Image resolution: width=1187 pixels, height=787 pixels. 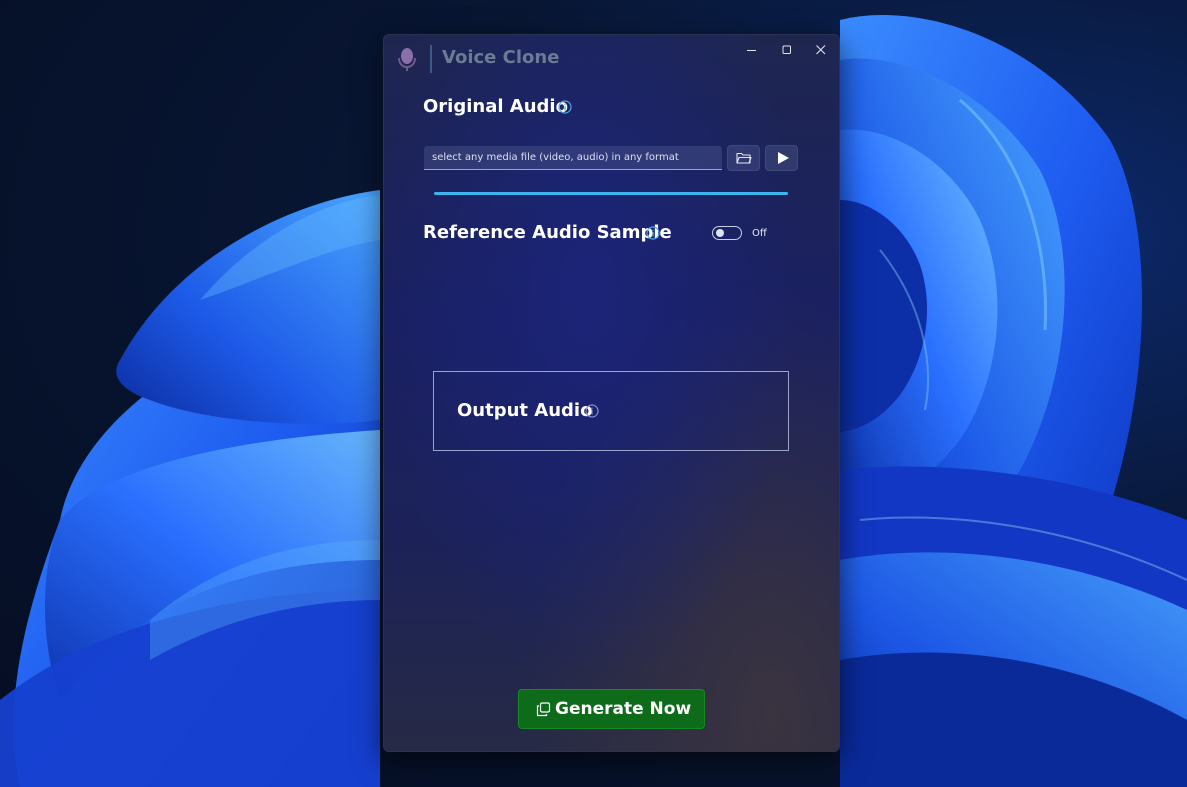 What do you see at coordinates (573, 158) in the screenshot?
I see `media-file-input` at bounding box center [573, 158].